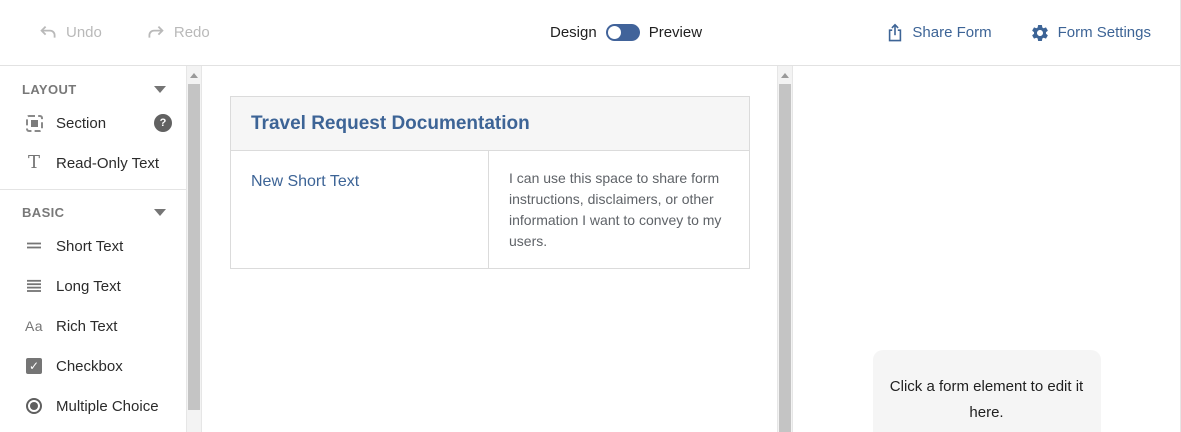  Describe the element at coordinates (986, 391) in the screenshot. I see `inspector-empty-message: Click a form element to edit it here.` at that location.